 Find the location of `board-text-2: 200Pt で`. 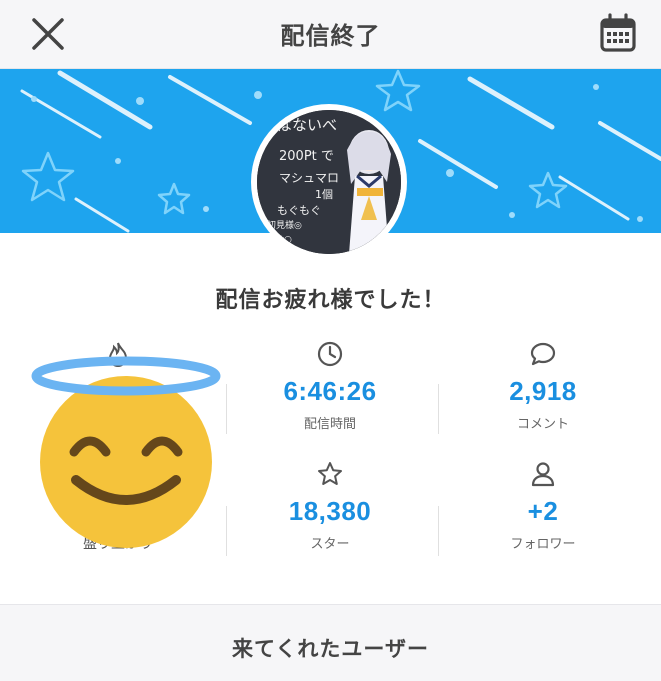

board-text-2: 200Pt で is located at coordinates (306, 156).